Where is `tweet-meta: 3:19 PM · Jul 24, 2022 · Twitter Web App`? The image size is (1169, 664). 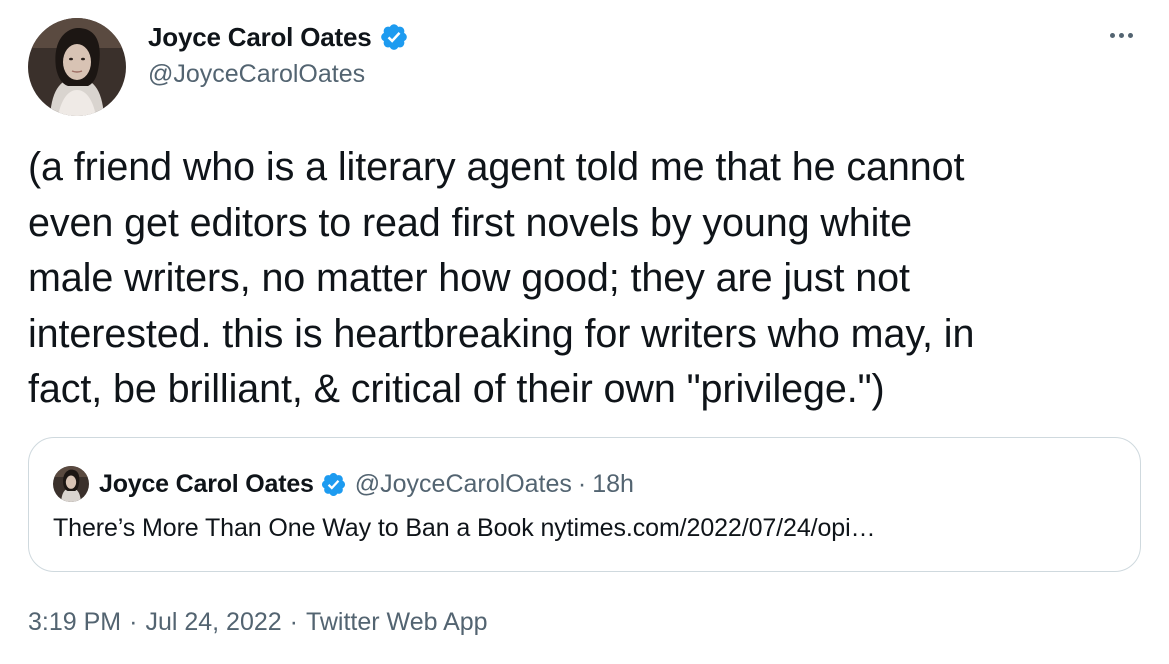 tweet-meta: 3:19 PM · Jul 24, 2022 · Twitter Web App is located at coordinates (258, 622).